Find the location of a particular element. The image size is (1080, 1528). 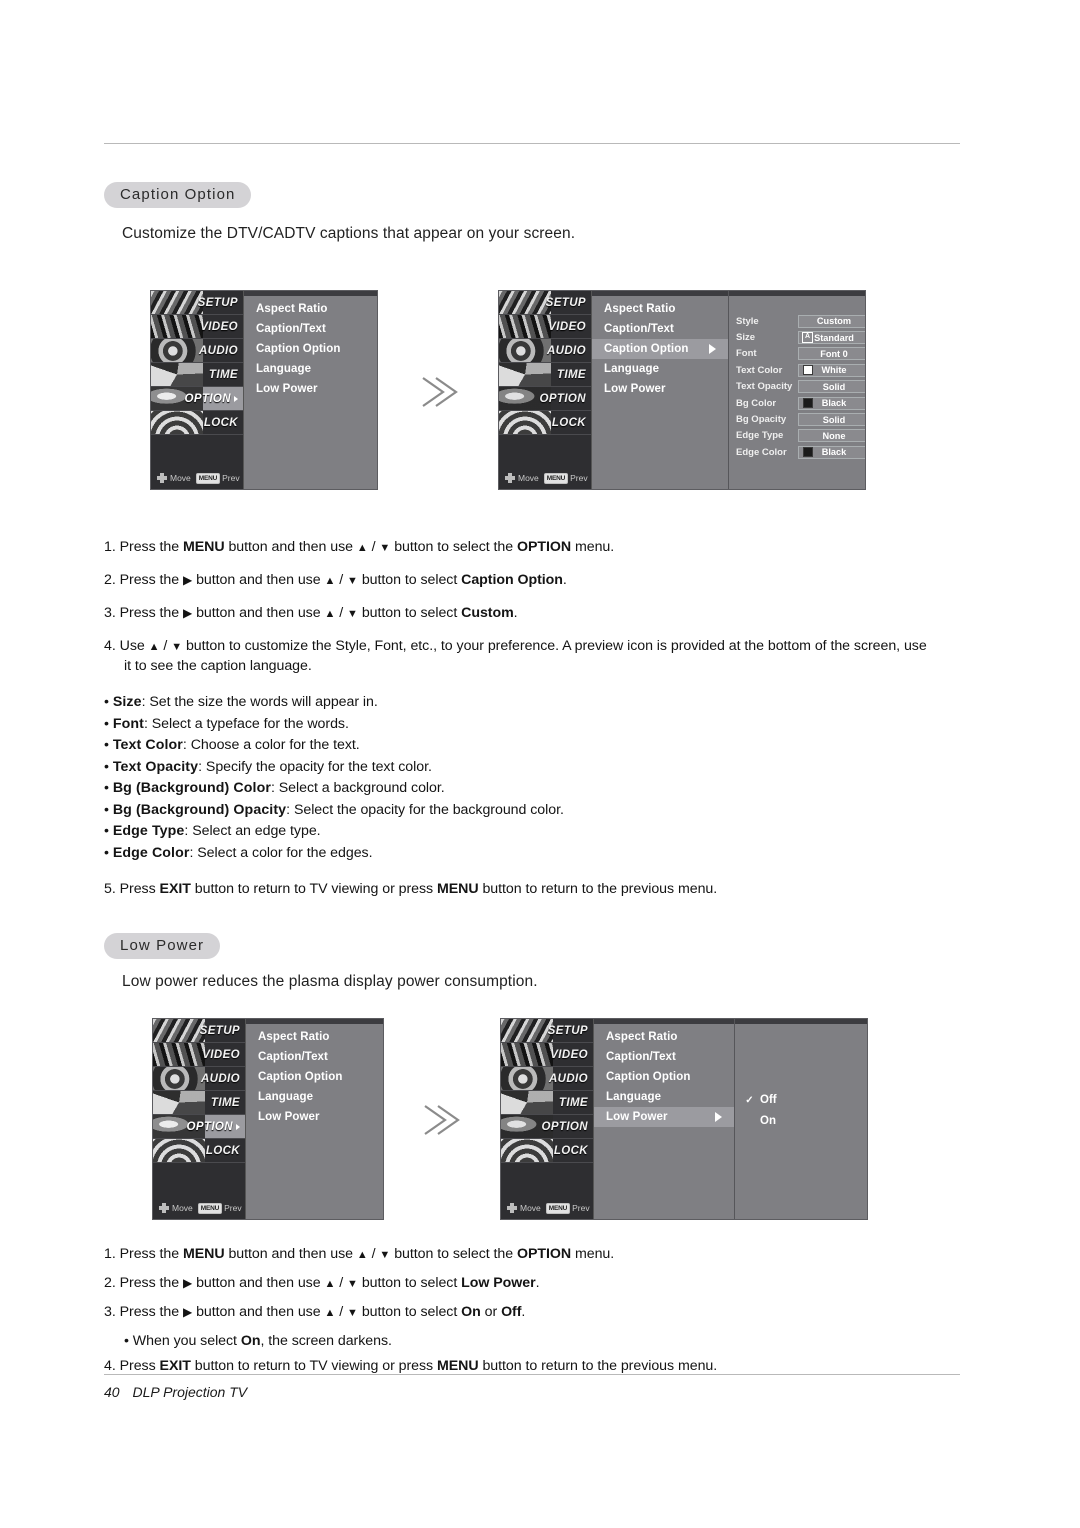

setting-row-font: Font Font 0 is located at coordinates (797, 354).